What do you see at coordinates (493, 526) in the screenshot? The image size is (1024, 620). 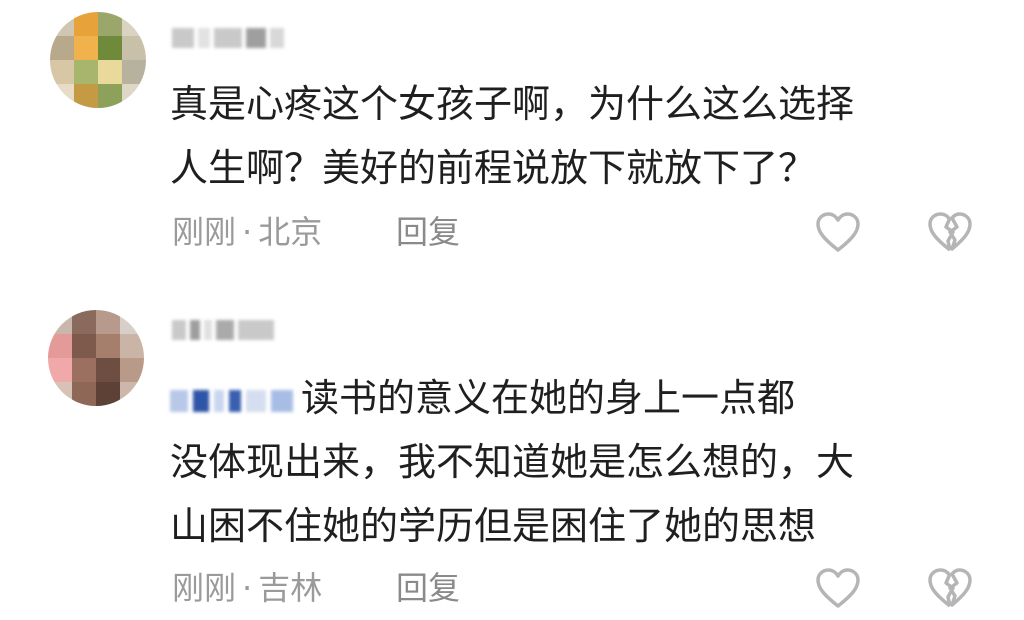 I see `comment-line: 山困不住她的学历但是困住了她的思想` at bounding box center [493, 526].